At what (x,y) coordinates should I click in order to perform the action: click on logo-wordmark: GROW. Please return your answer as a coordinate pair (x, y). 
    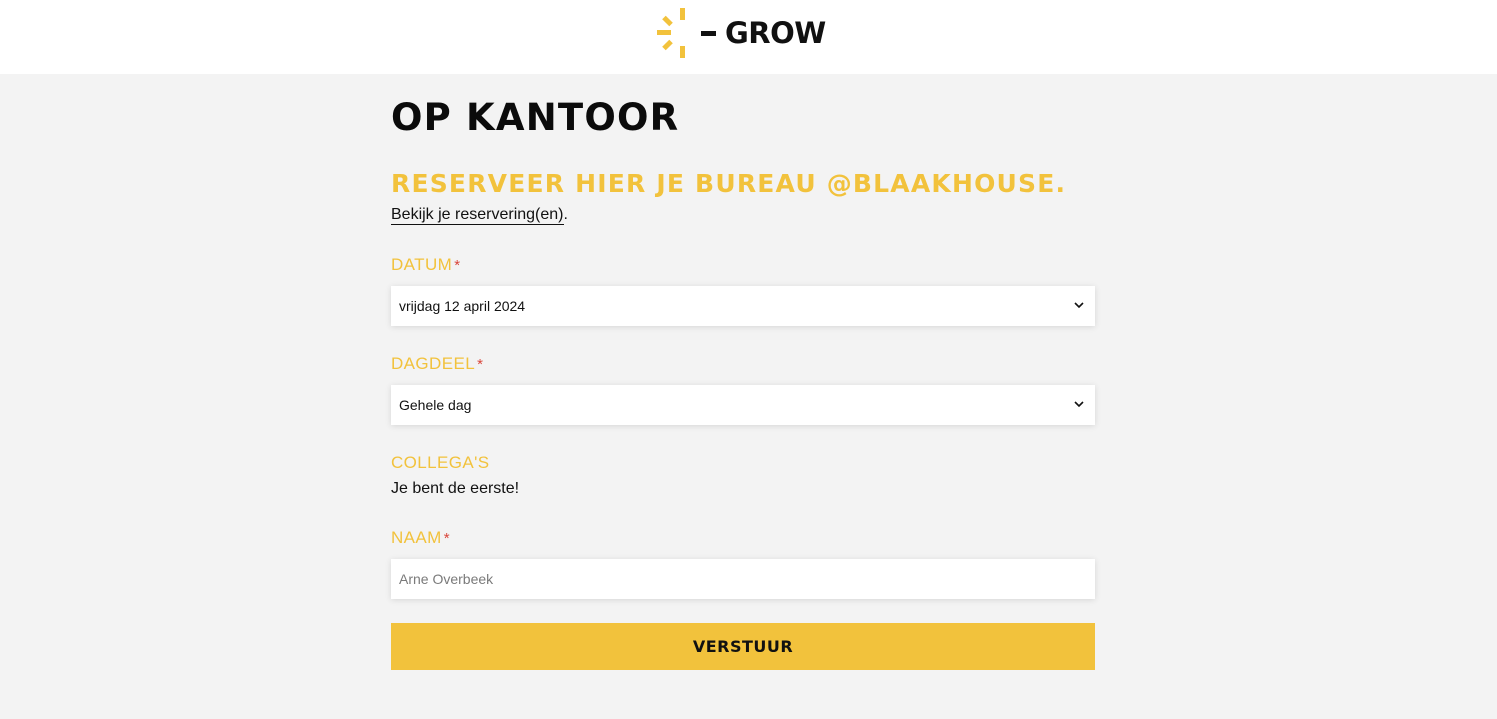
    Looking at the image, I should click on (775, 32).